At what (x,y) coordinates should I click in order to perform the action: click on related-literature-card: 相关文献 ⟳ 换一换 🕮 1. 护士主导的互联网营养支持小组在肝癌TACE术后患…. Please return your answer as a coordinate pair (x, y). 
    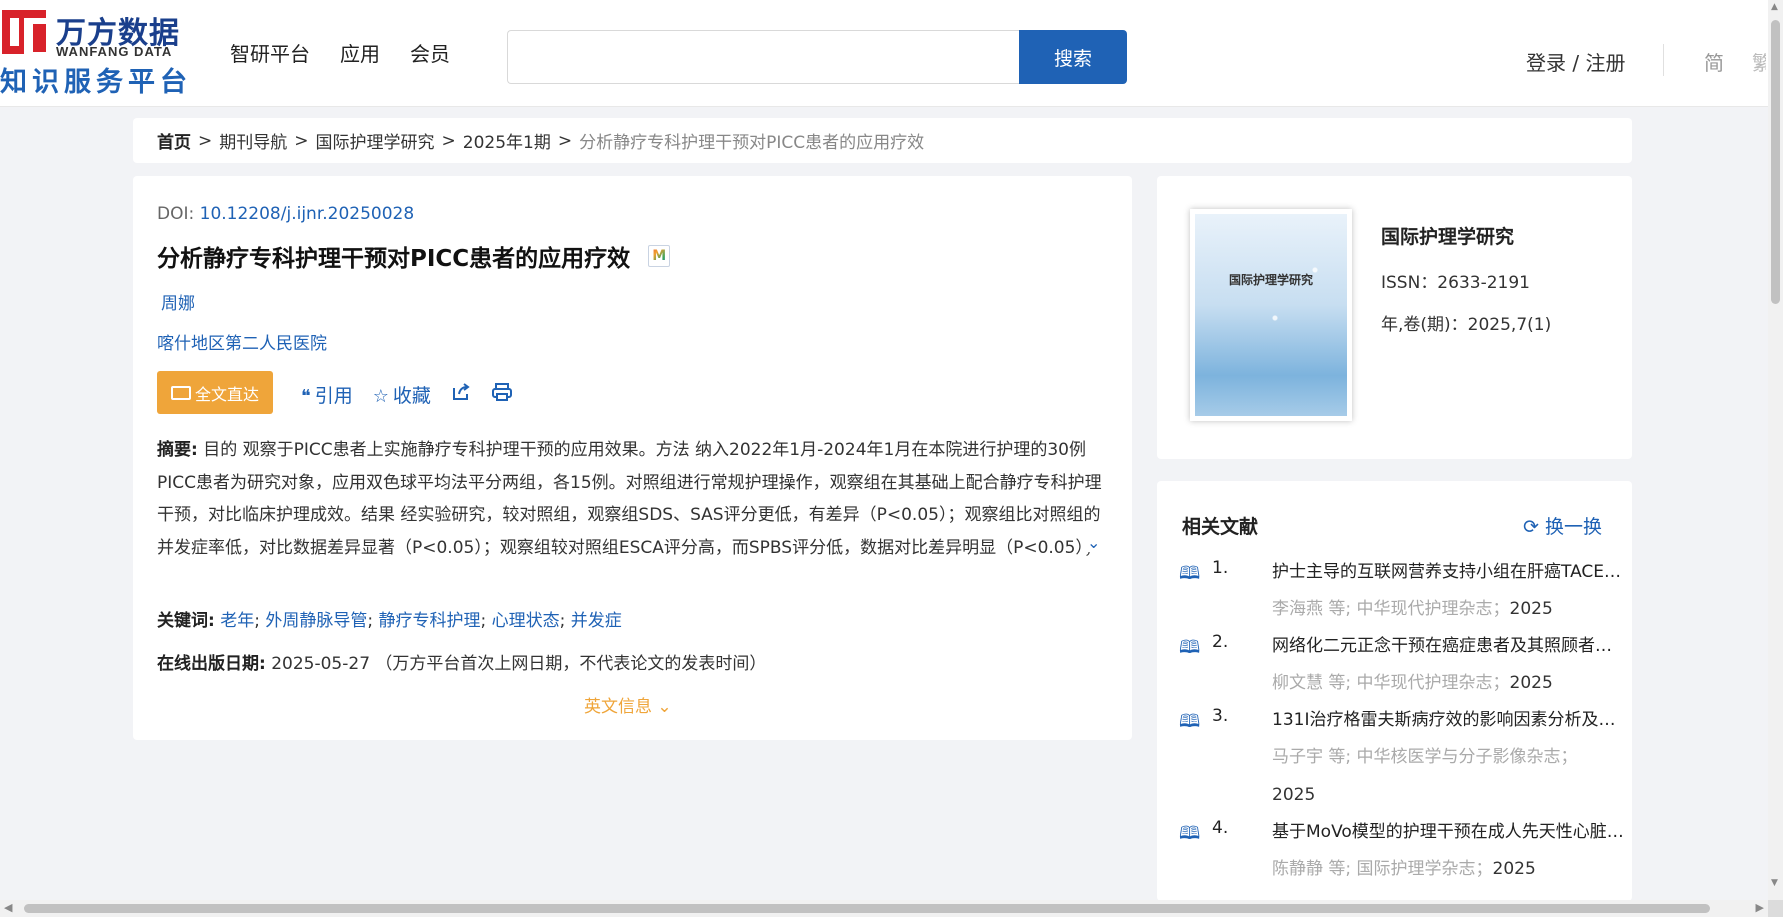
    Looking at the image, I should click on (1394, 691).